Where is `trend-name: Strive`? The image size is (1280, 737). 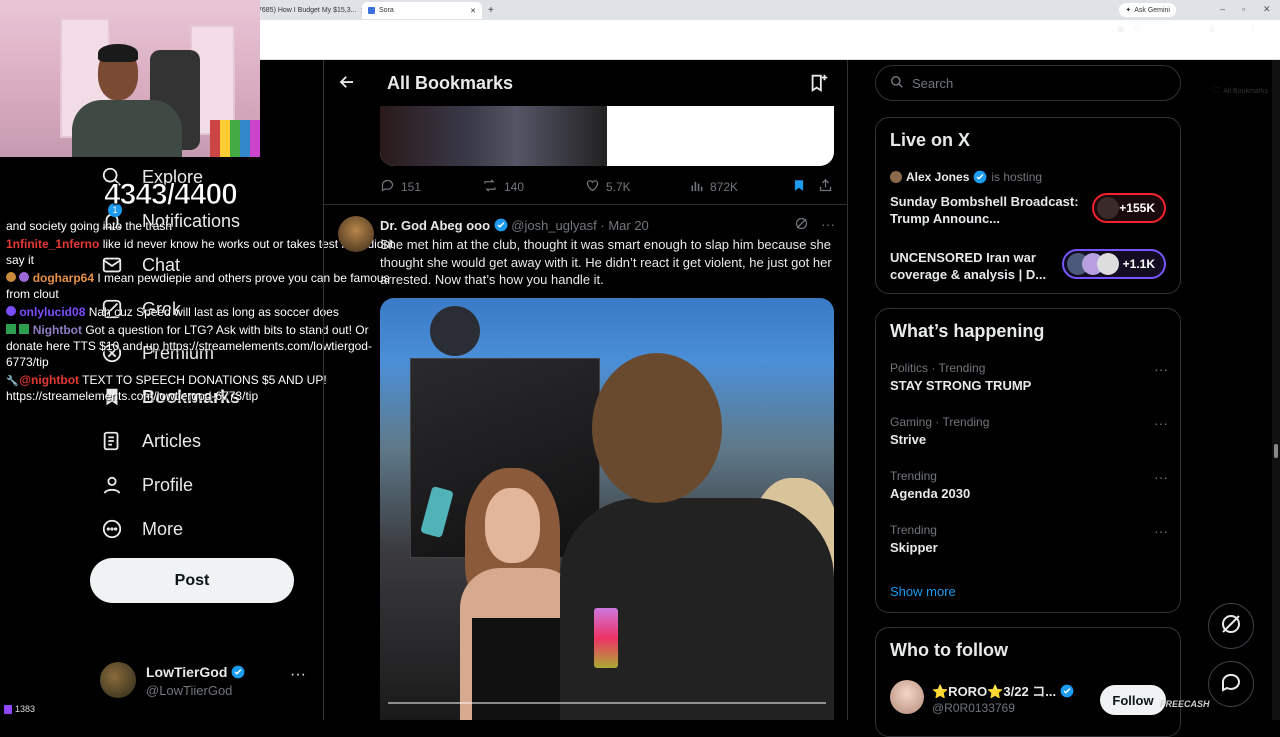
trend-name: Strive is located at coordinates (908, 439).